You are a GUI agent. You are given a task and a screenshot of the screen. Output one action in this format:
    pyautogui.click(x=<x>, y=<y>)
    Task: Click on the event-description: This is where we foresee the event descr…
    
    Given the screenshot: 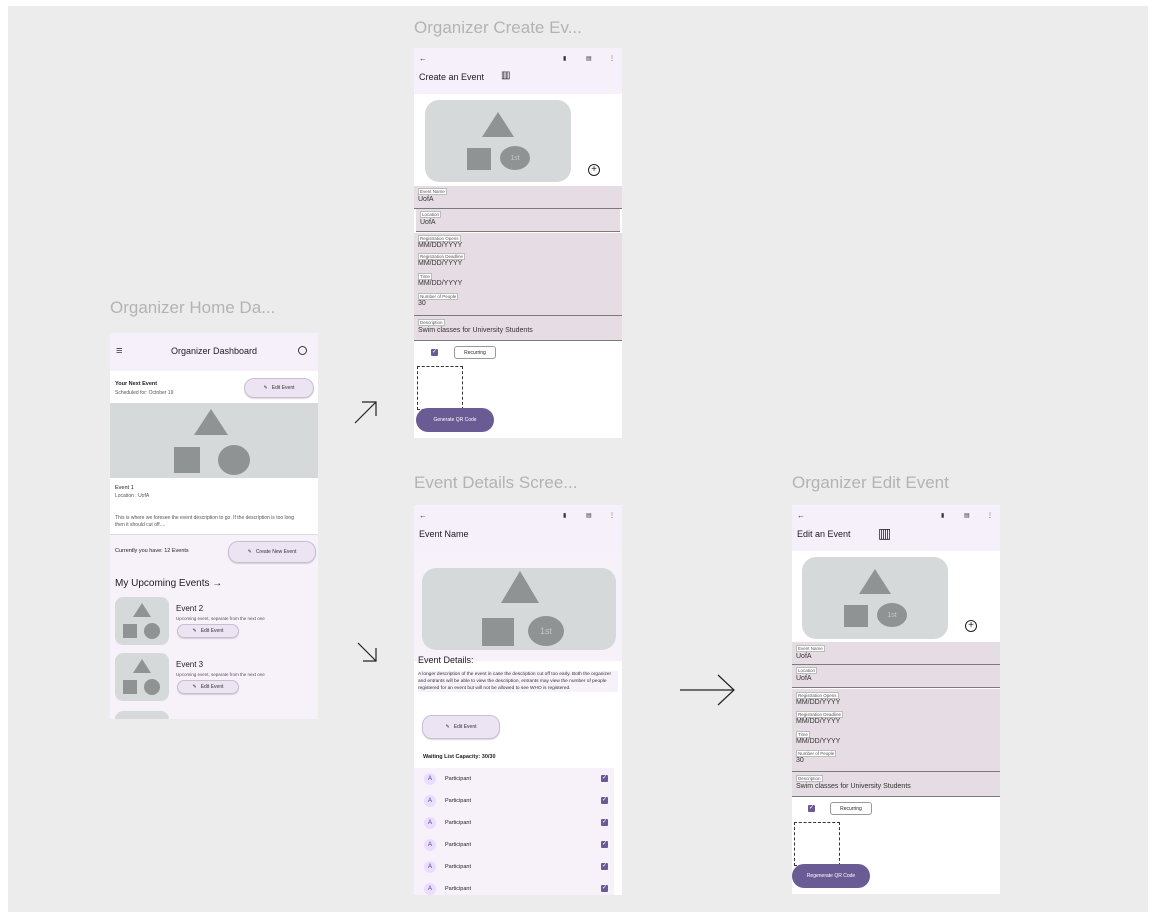 What is the action you would take?
    pyautogui.click(x=204, y=521)
    